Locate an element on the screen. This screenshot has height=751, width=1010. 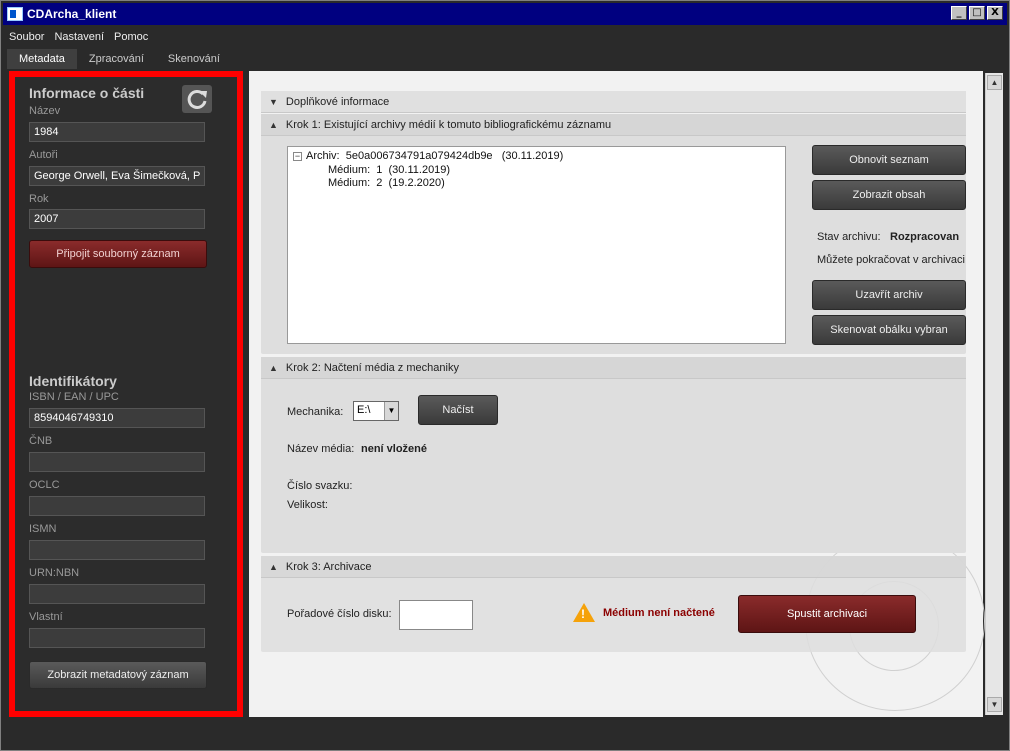
authors-label: Autoři is located at coordinates (43, 155).